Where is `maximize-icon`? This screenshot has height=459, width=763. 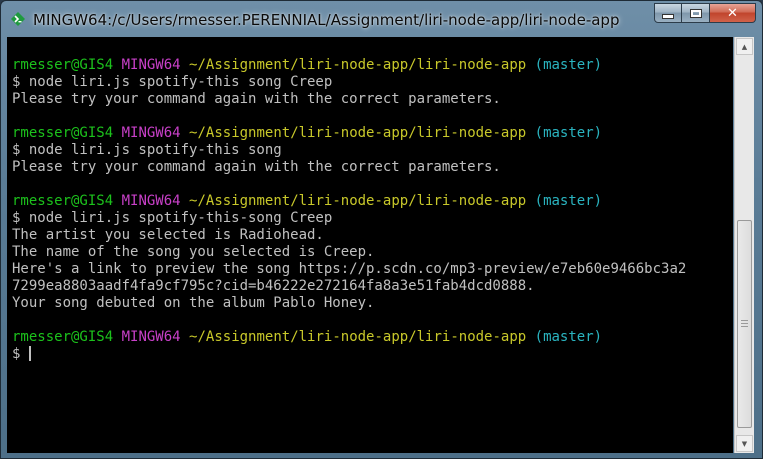
maximize-icon is located at coordinates (695, 13).